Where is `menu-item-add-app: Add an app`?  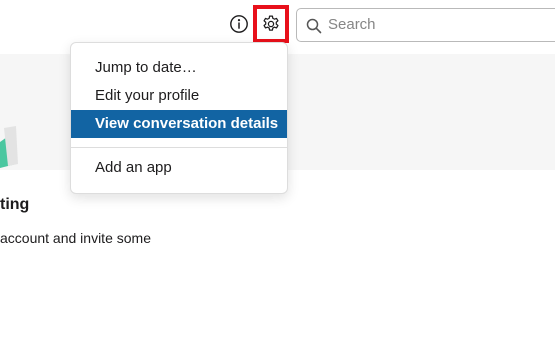 menu-item-add-app: Add an app is located at coordinates (179, 168).